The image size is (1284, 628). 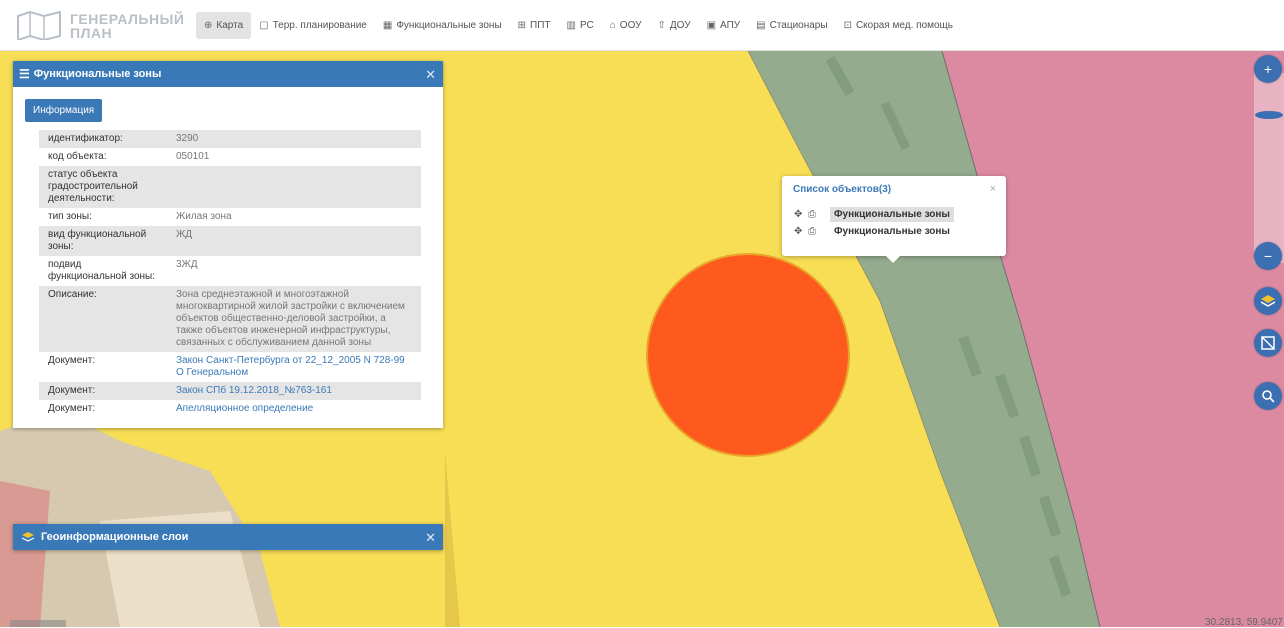 What do you see at coordinates (842, 189) in the screenshot?
I see `popup-title: Список объектов(3)` at bounding box center [842, 189].